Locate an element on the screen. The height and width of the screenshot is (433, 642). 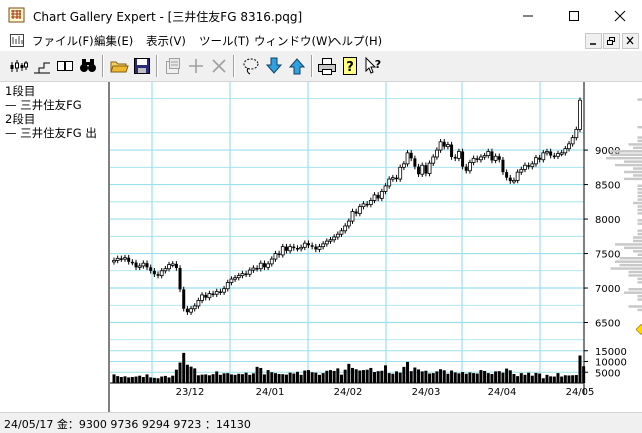
open-button is located at coordinates (119, 66).